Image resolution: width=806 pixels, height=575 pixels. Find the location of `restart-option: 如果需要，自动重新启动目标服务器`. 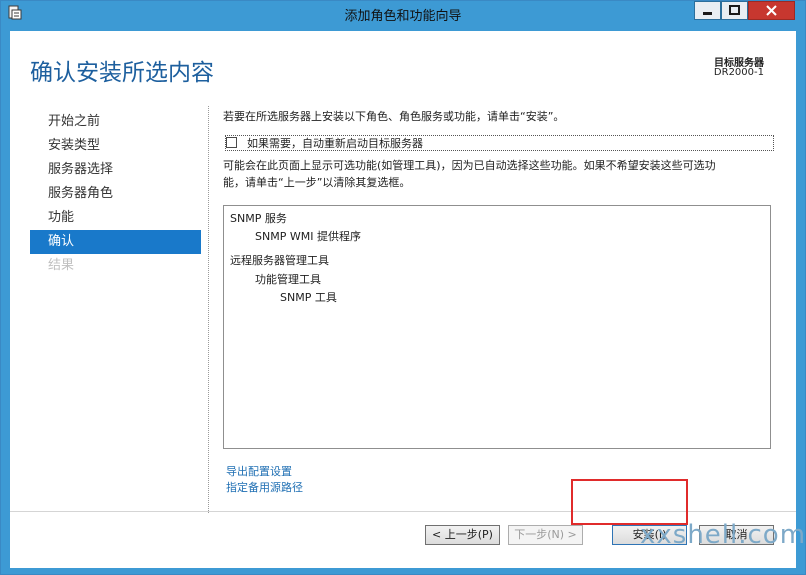

restart-option: 如果需要，自动重新启动目标服务器 is located at coordinates (499, 143).